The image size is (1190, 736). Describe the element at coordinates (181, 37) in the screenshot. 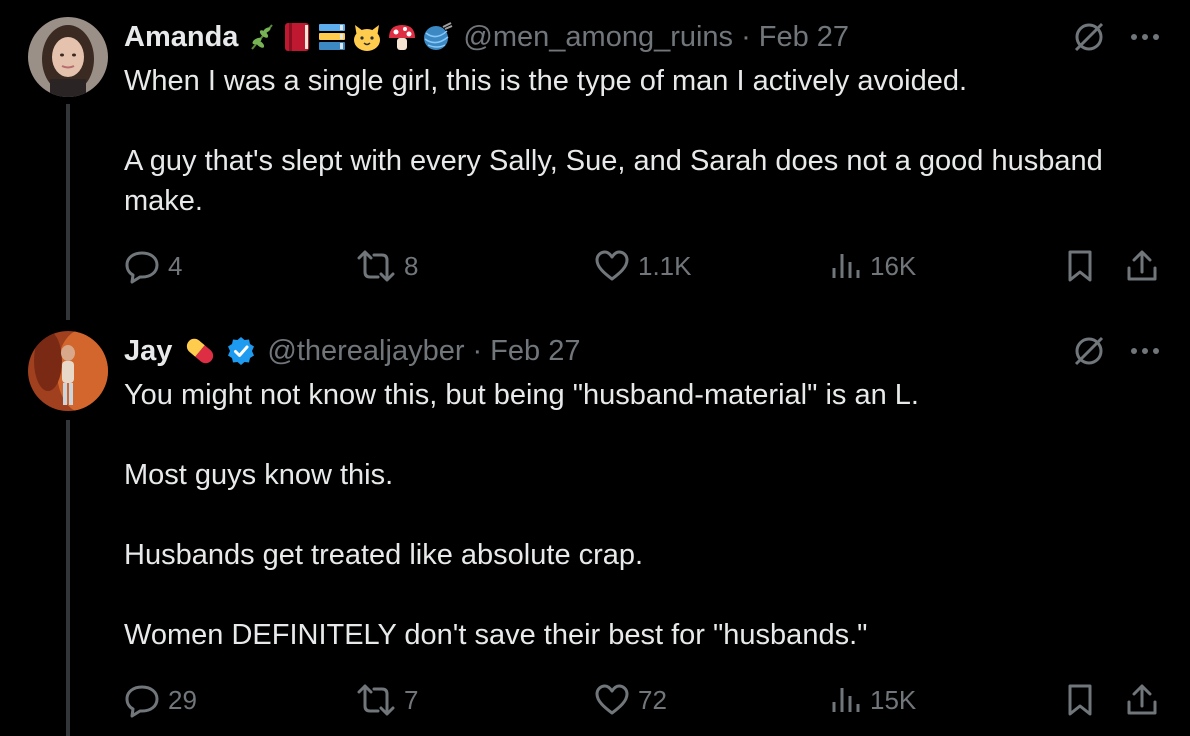

I see `display-name: Amanda` at that location.